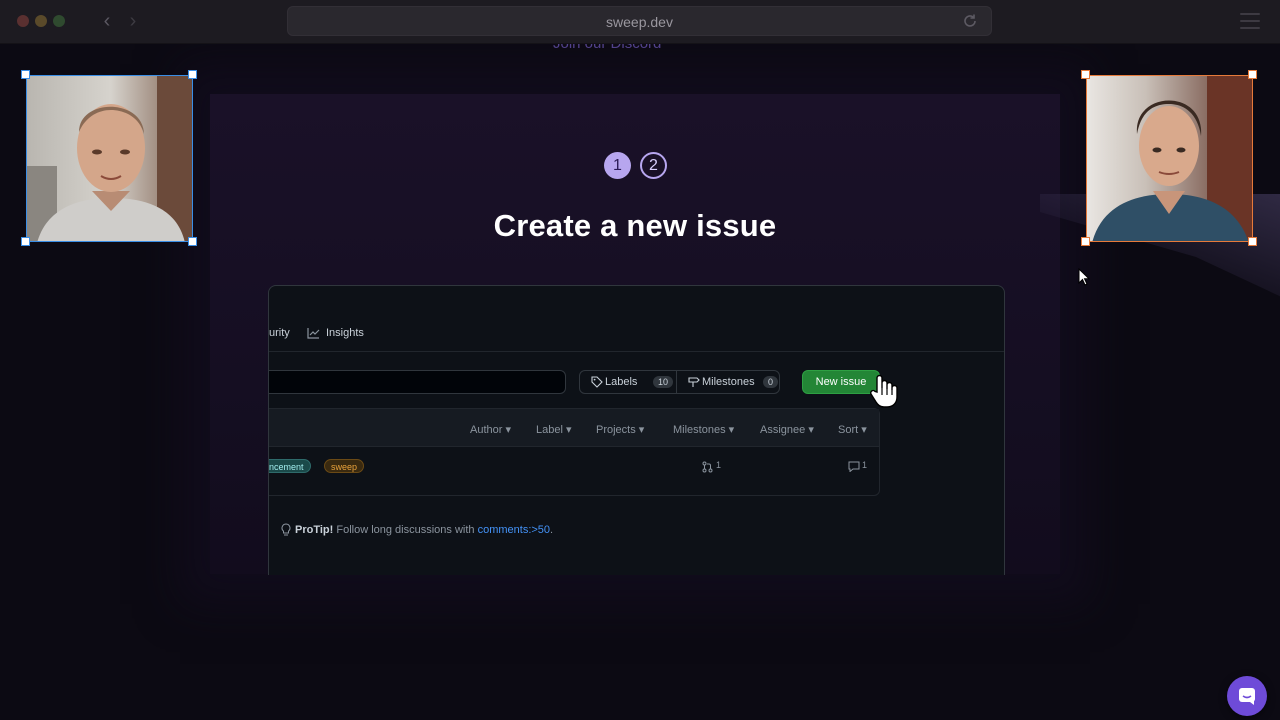 This screenshot has width=1280, height=720. I want to click on pull-request-icon, so click(707, 467).